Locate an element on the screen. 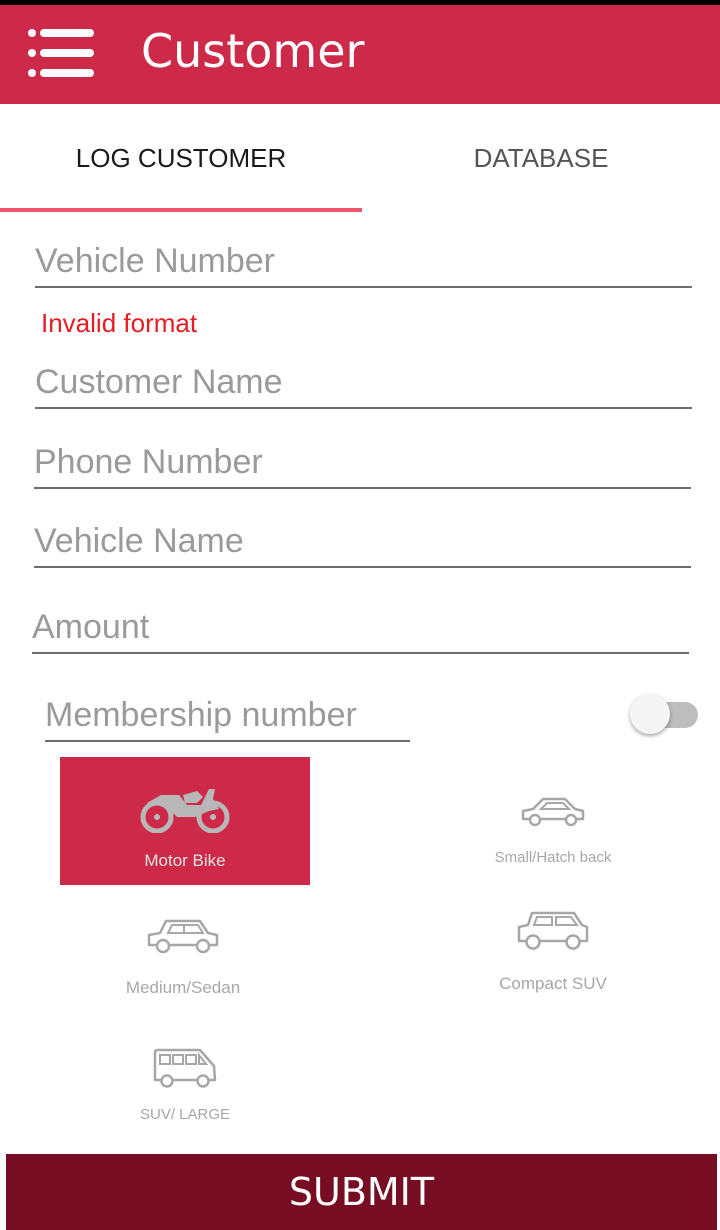 This screenshot has height=1230, width=720. toggle-thumb is located at coordinates (650, 714).